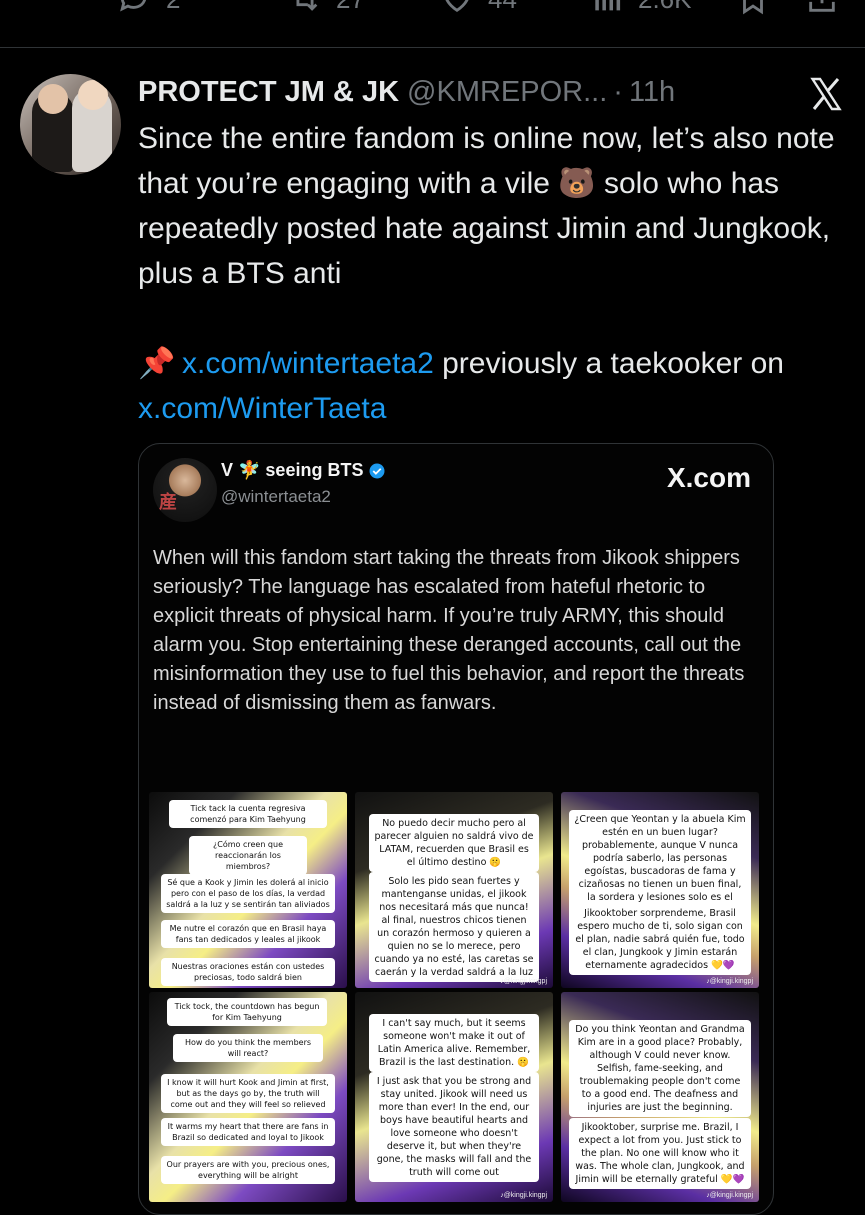  Describe the element at coordinates (173, 7) in the screenshot. I see `reply-count: 2` at that location.